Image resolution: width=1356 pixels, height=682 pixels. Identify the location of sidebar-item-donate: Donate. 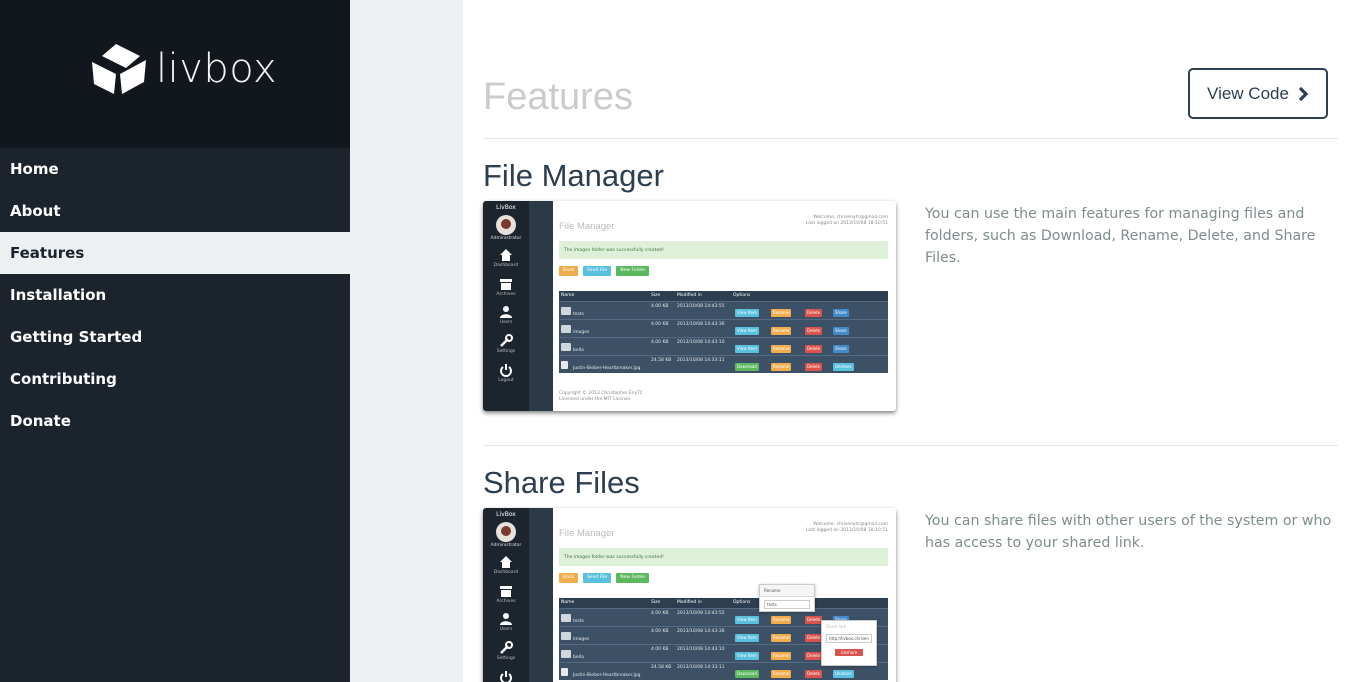
(175, 421).